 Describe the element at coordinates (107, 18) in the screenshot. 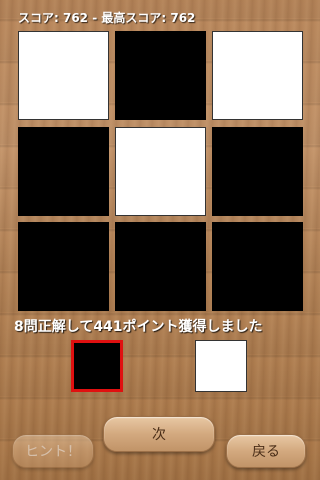

I see `score-display: スコア: 762 - 最高スコア: 762` at that location.